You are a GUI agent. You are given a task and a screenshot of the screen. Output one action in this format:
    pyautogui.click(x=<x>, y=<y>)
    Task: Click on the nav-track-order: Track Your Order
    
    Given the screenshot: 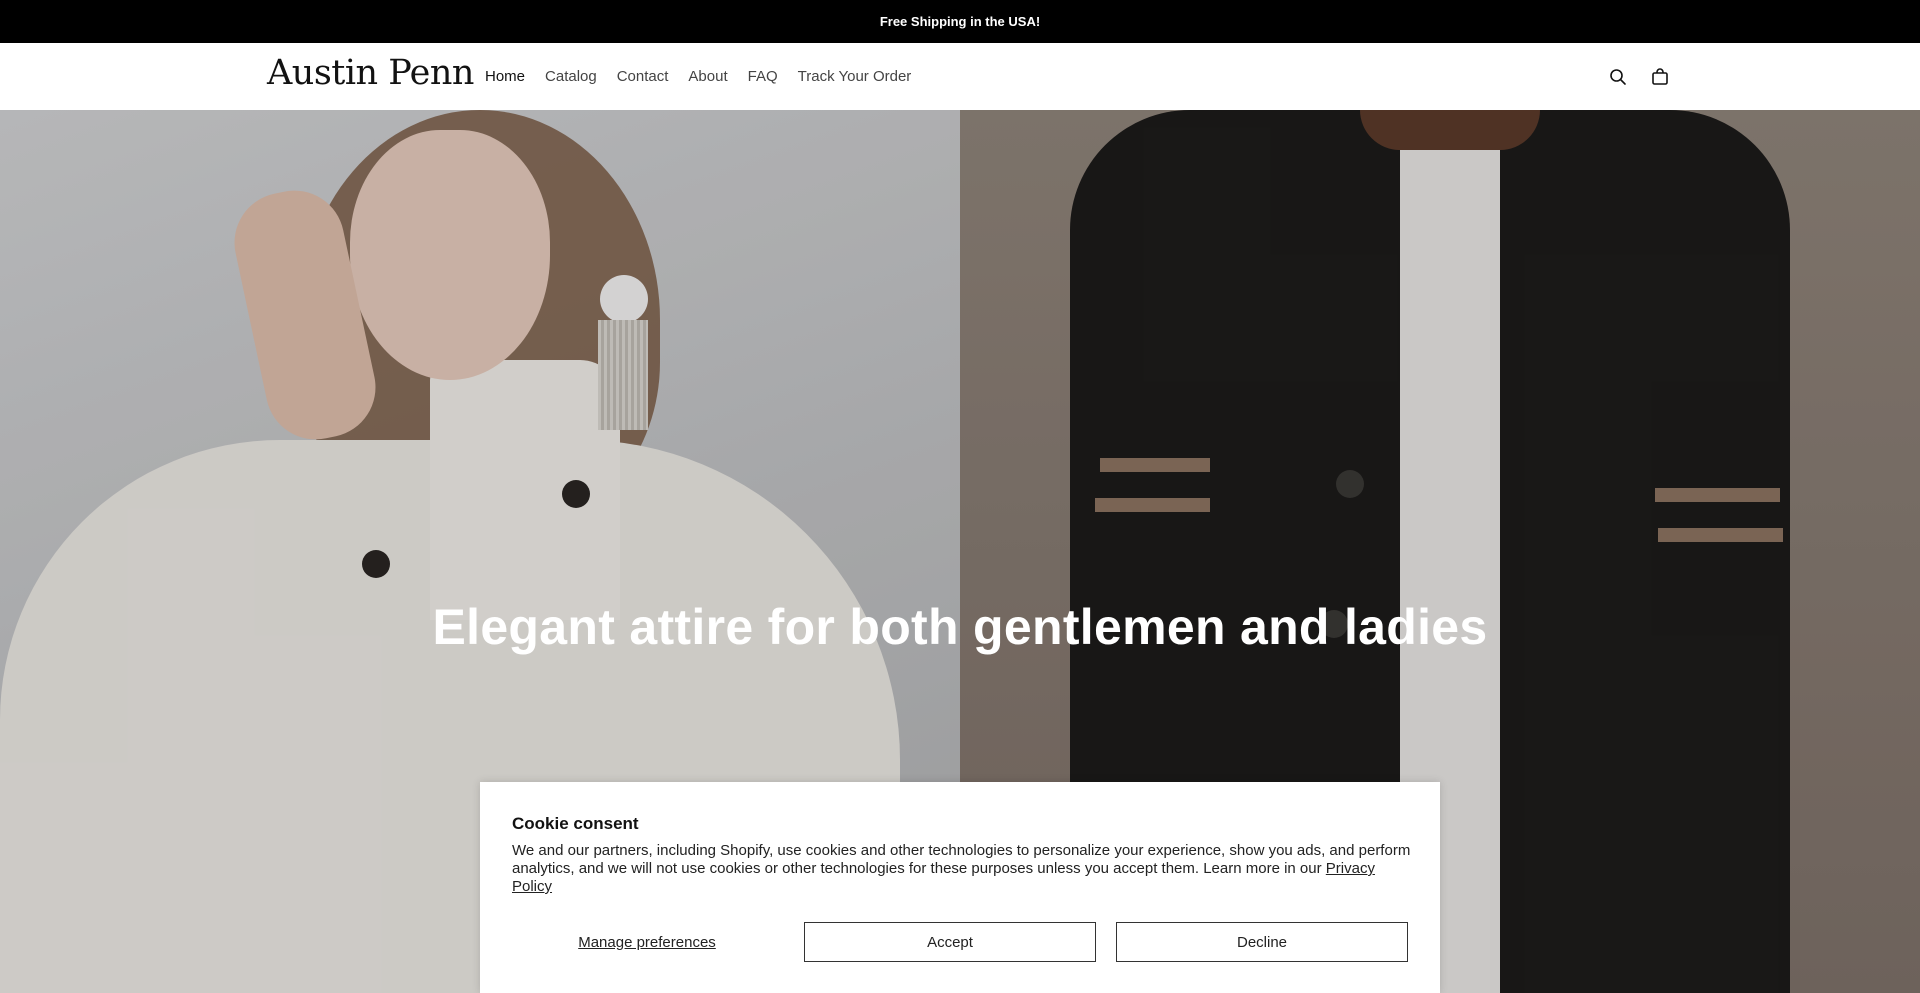 What is the action you would take?
    pyautogui.click(x=855, y=76)
    